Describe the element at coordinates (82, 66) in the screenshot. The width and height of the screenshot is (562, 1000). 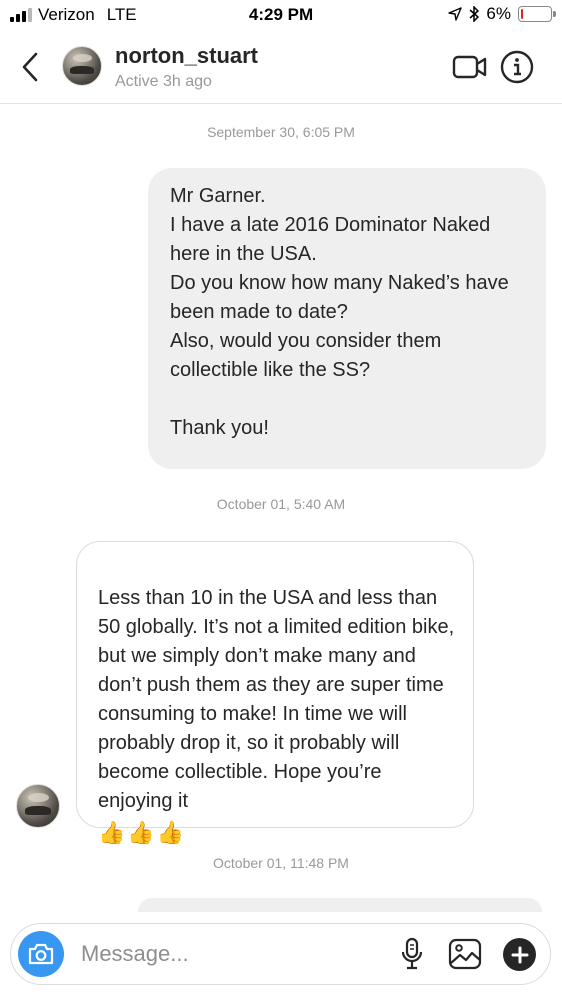
I see `header-avatar` at that location.